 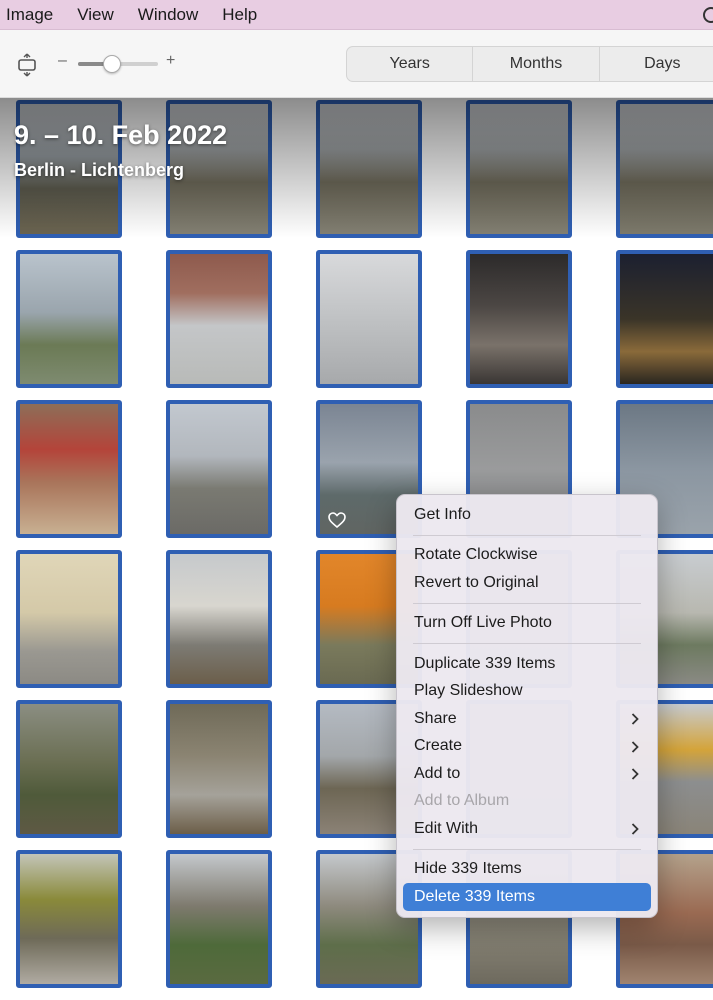 I want to click on menu-item-play-slideshow: Play Slideshow, so click(x=527, y=692).